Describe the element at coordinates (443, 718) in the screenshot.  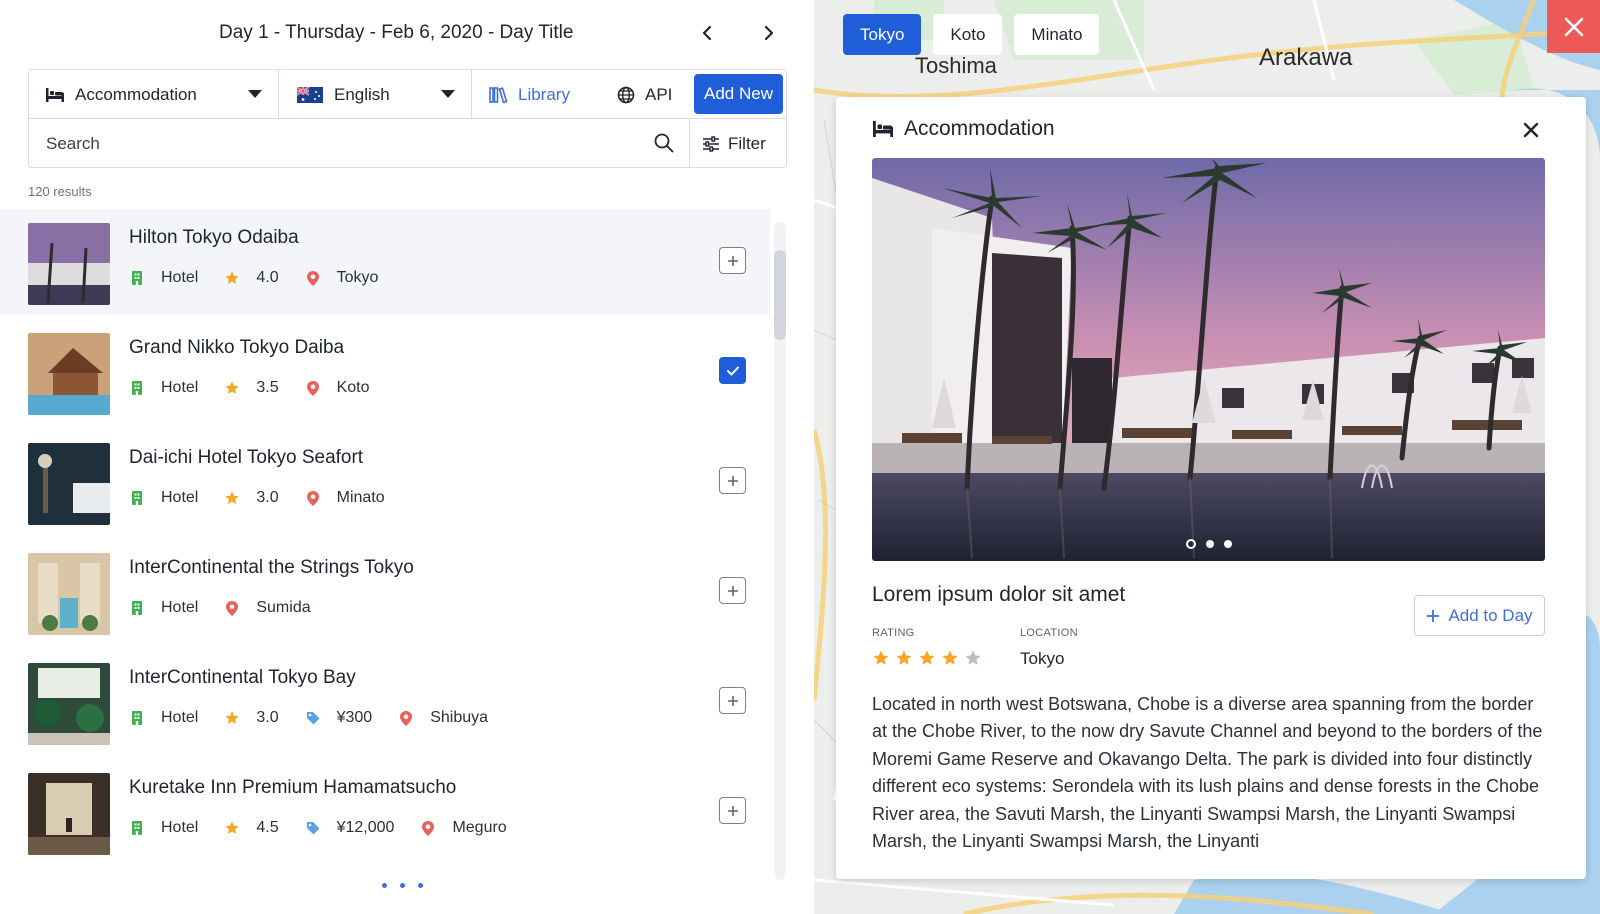
I see `location-meta: Shibuya` at that location.